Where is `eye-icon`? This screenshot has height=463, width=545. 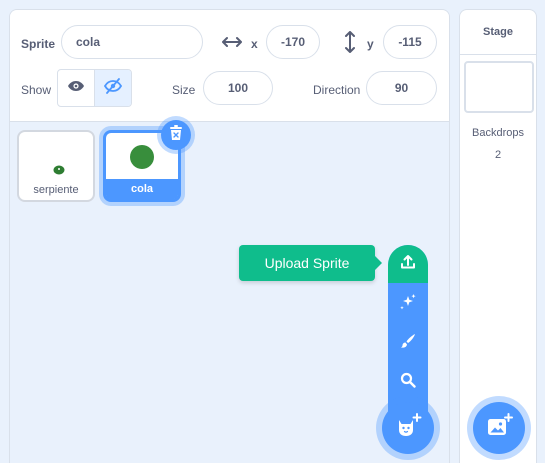 eye-icon is located at coordinates (76, 88).